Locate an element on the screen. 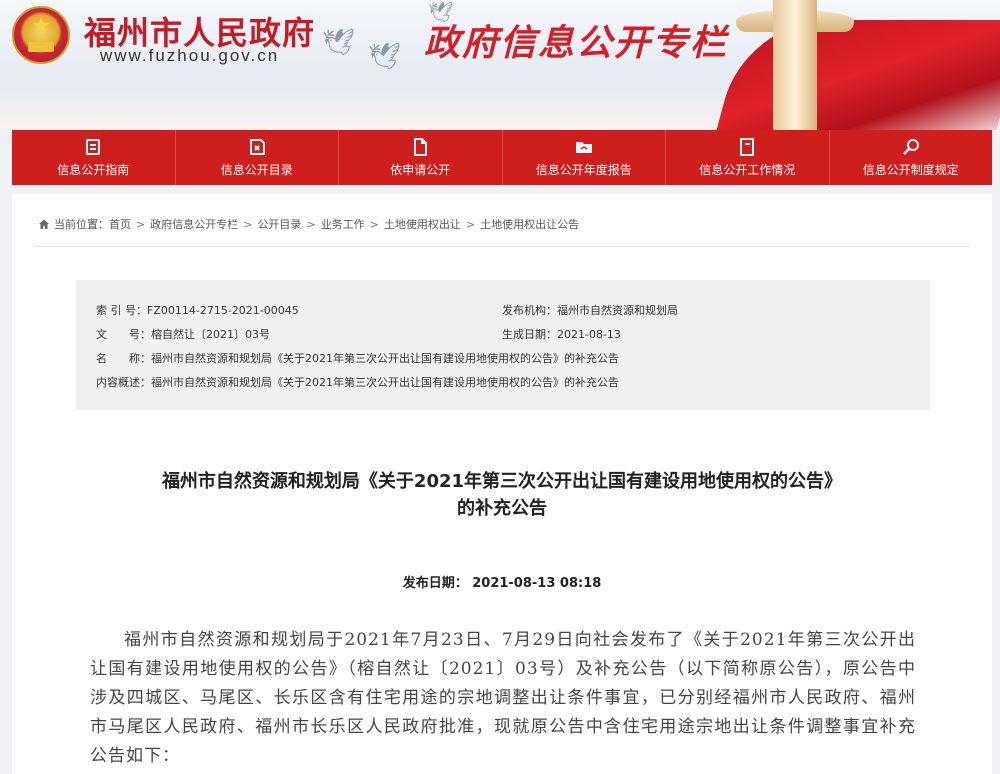  nav-label: 信息公开目录 is located at coordinates (256, 170).